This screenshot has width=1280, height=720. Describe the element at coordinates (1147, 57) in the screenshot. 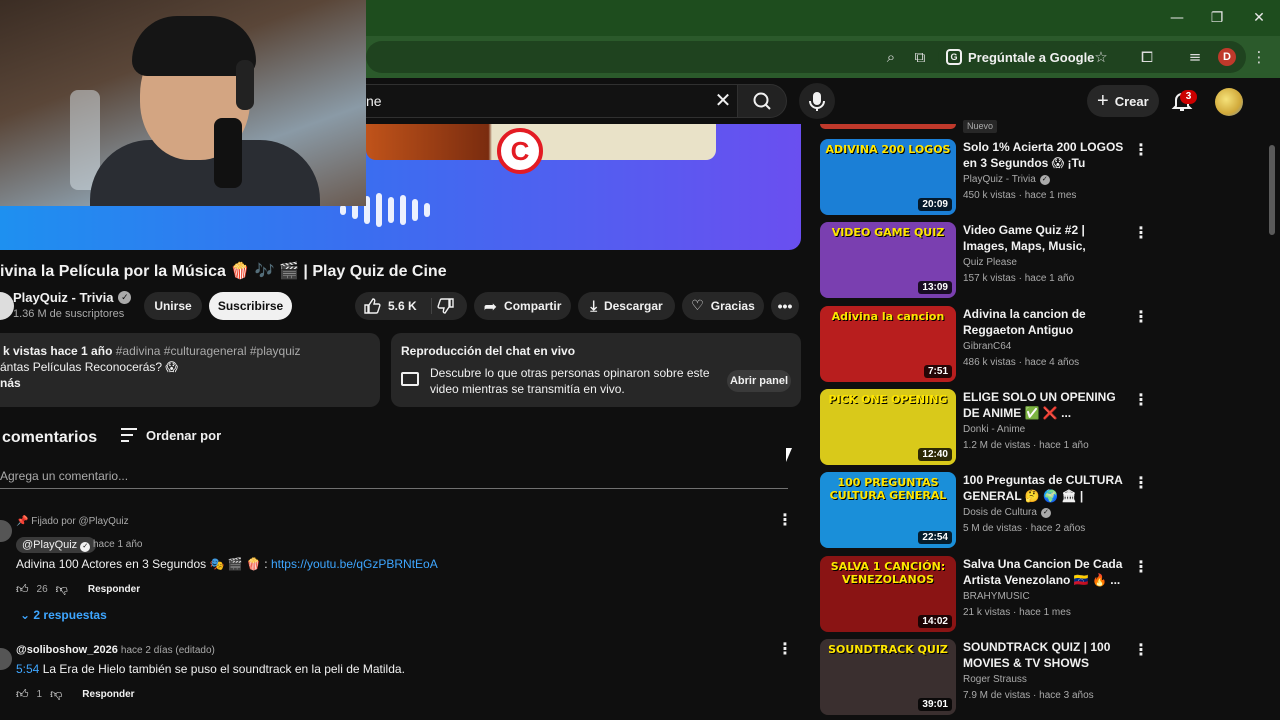

I see `extensions-icon: ⧠` at that location.